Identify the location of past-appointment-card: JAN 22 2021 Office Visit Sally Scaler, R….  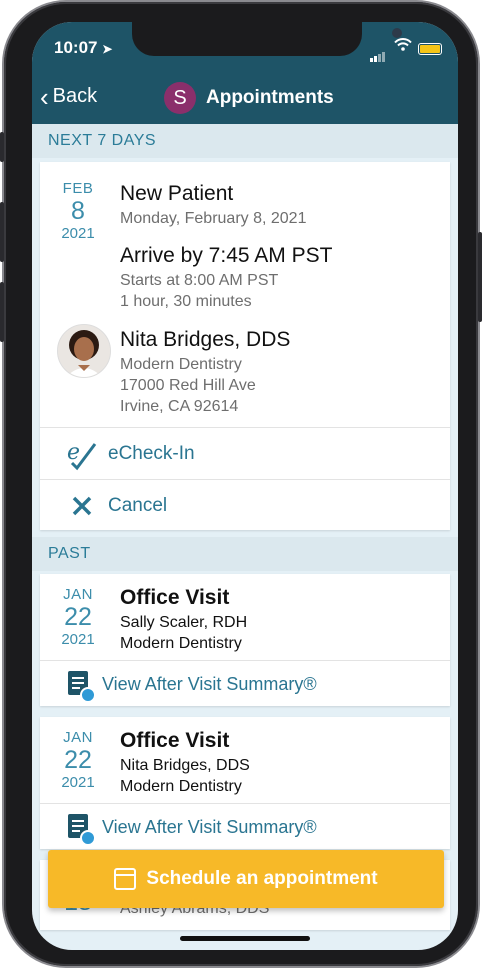
(245, 640).